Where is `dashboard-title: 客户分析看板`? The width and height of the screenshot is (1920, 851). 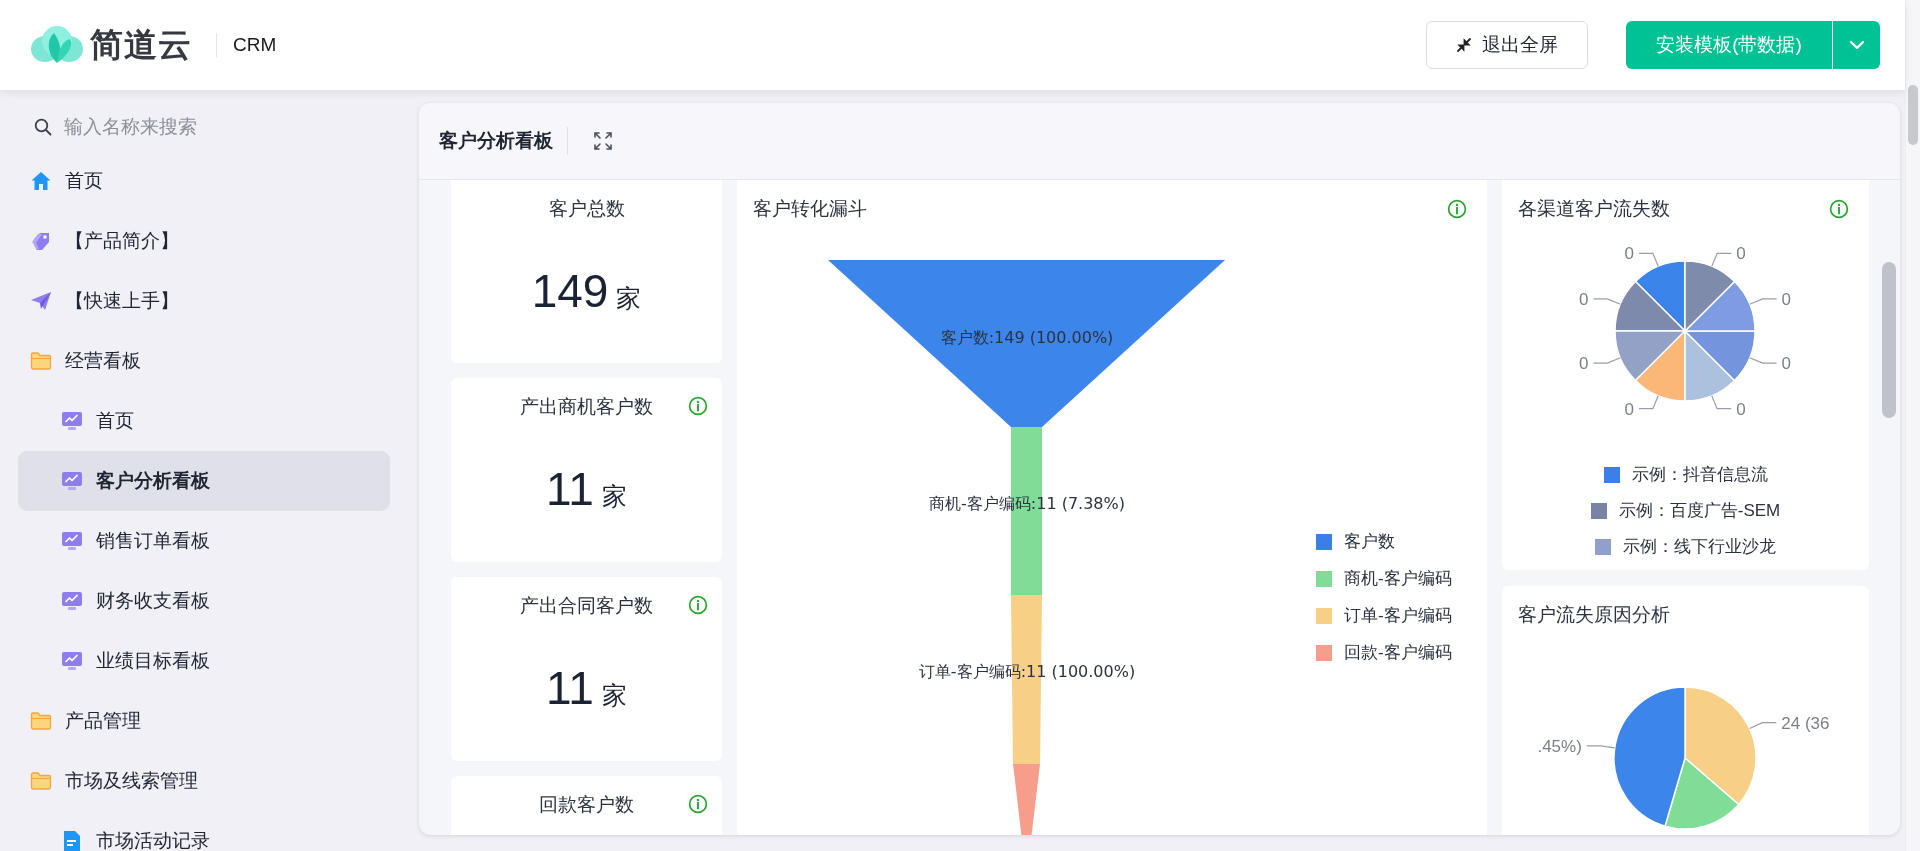
dashboard-title: 客户分析看板 is located at coordinates (496, 141).